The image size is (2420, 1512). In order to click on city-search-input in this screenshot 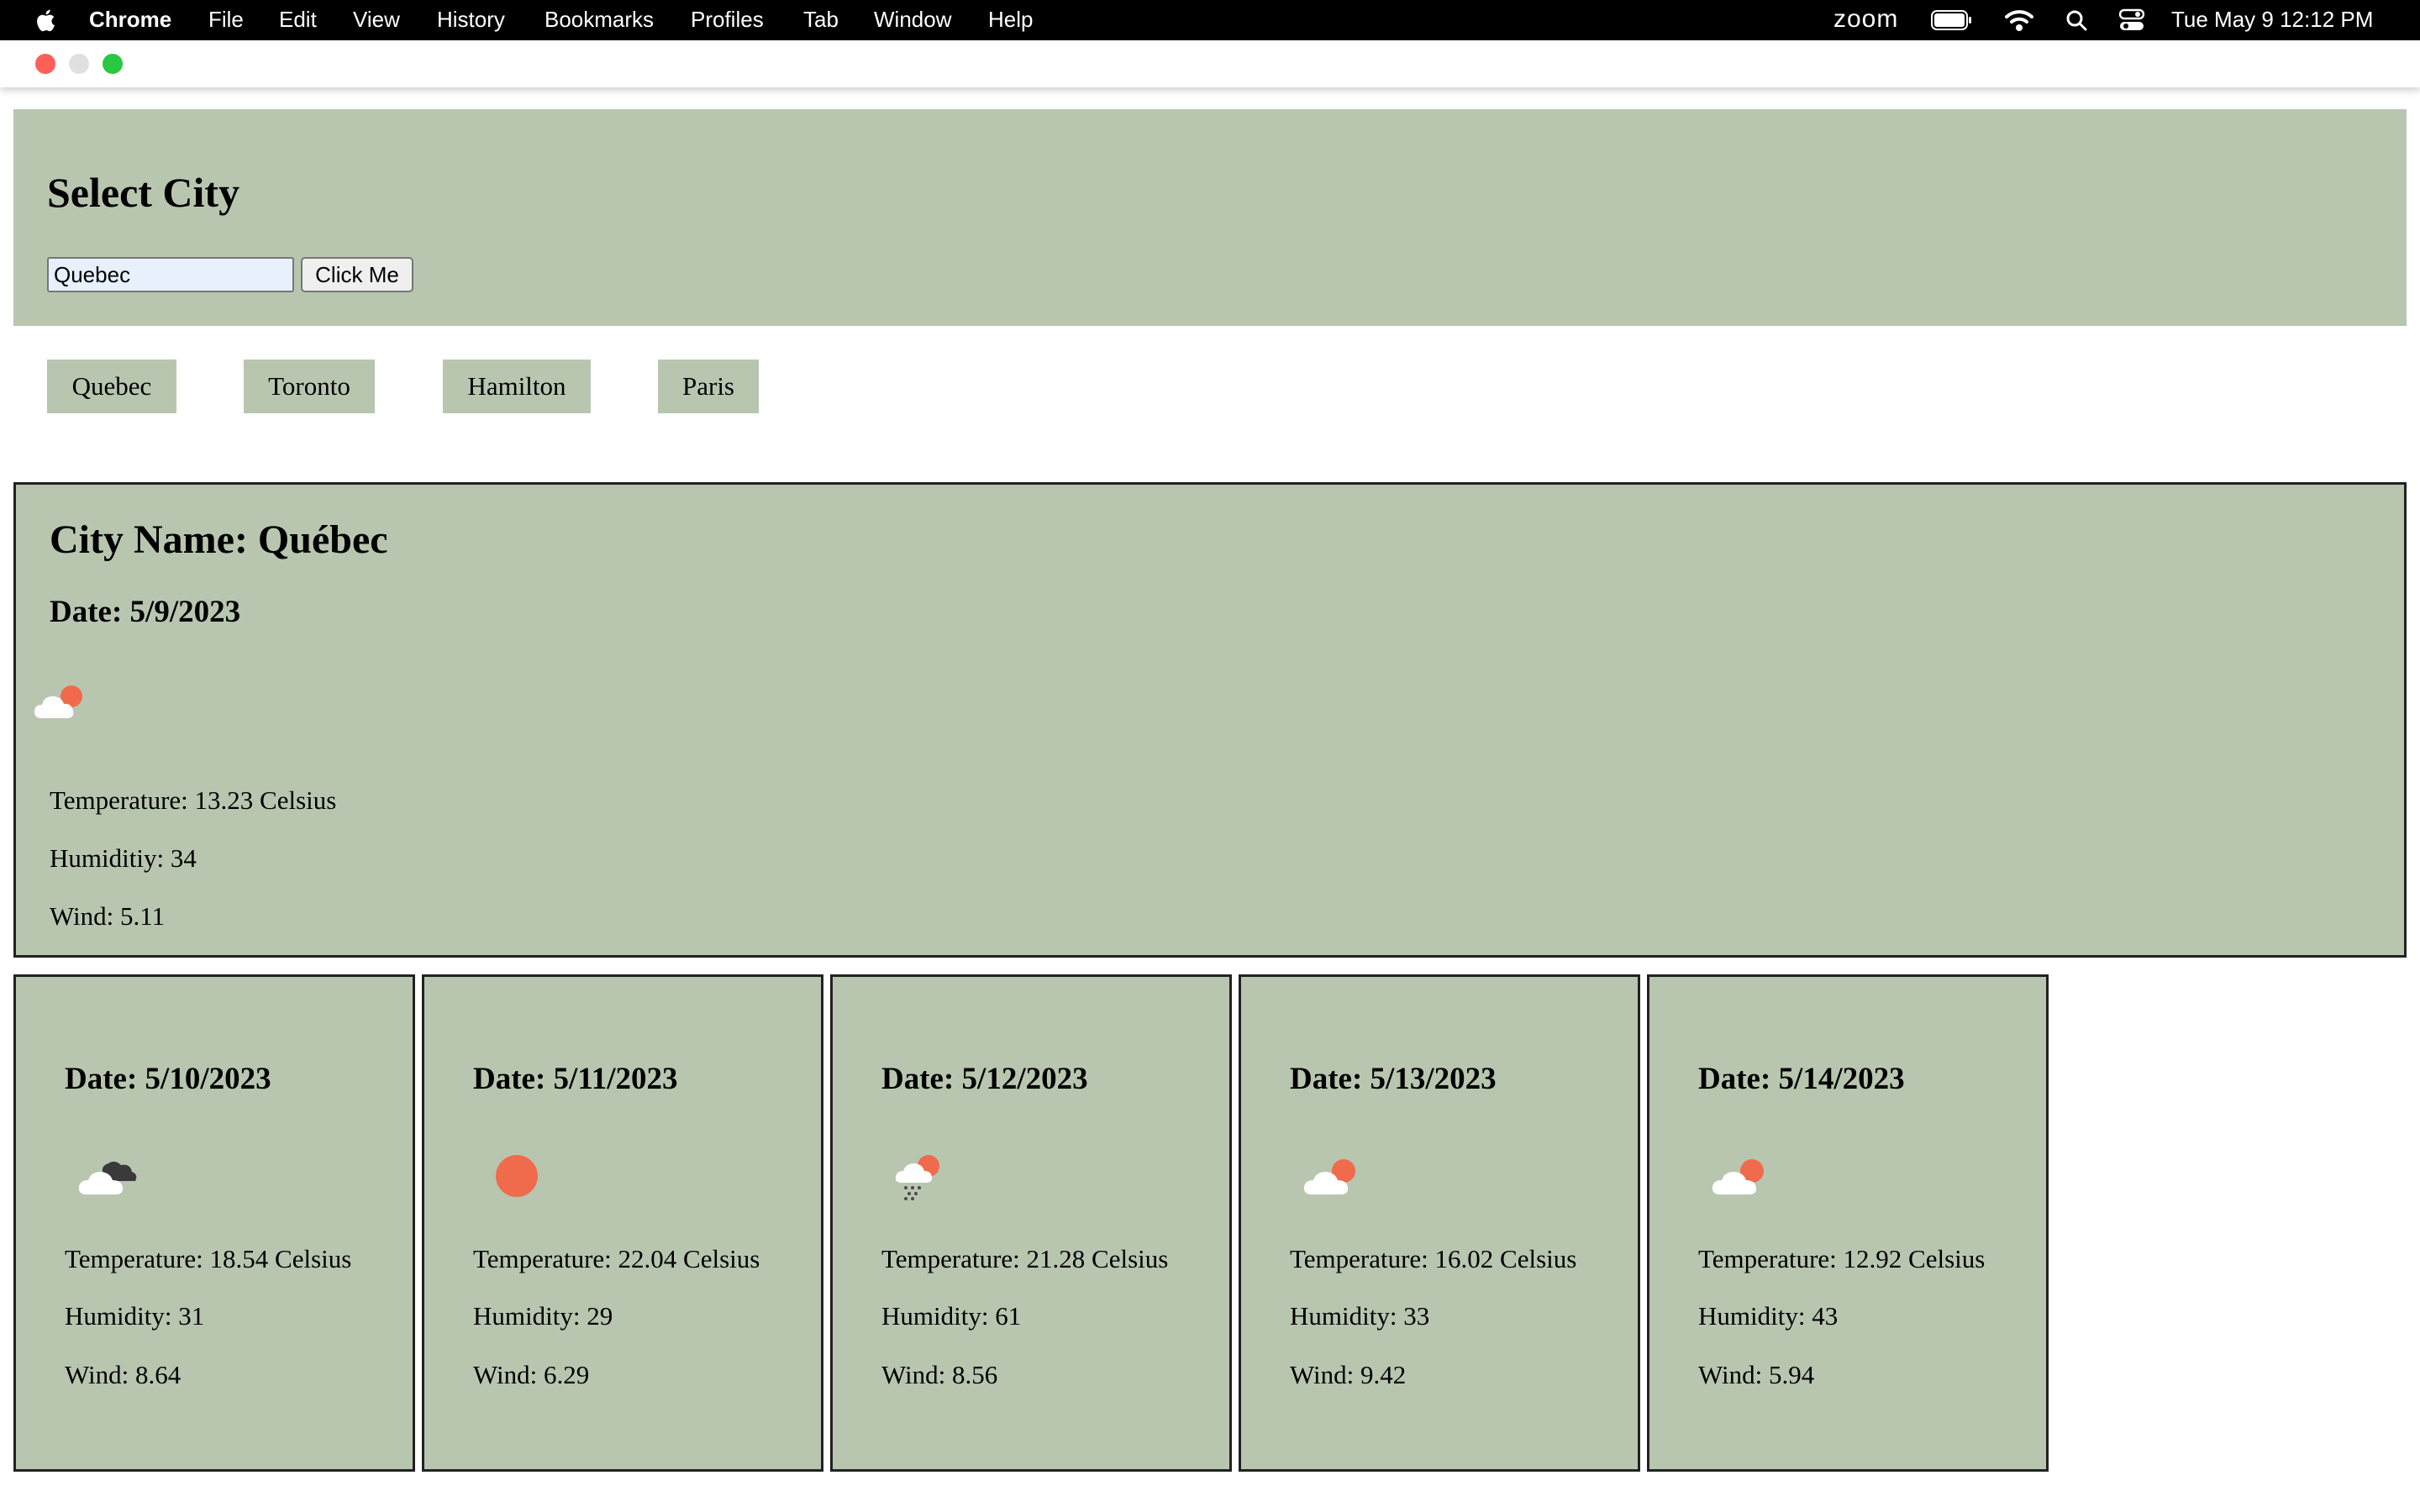, I will do `click(170, 274)`.